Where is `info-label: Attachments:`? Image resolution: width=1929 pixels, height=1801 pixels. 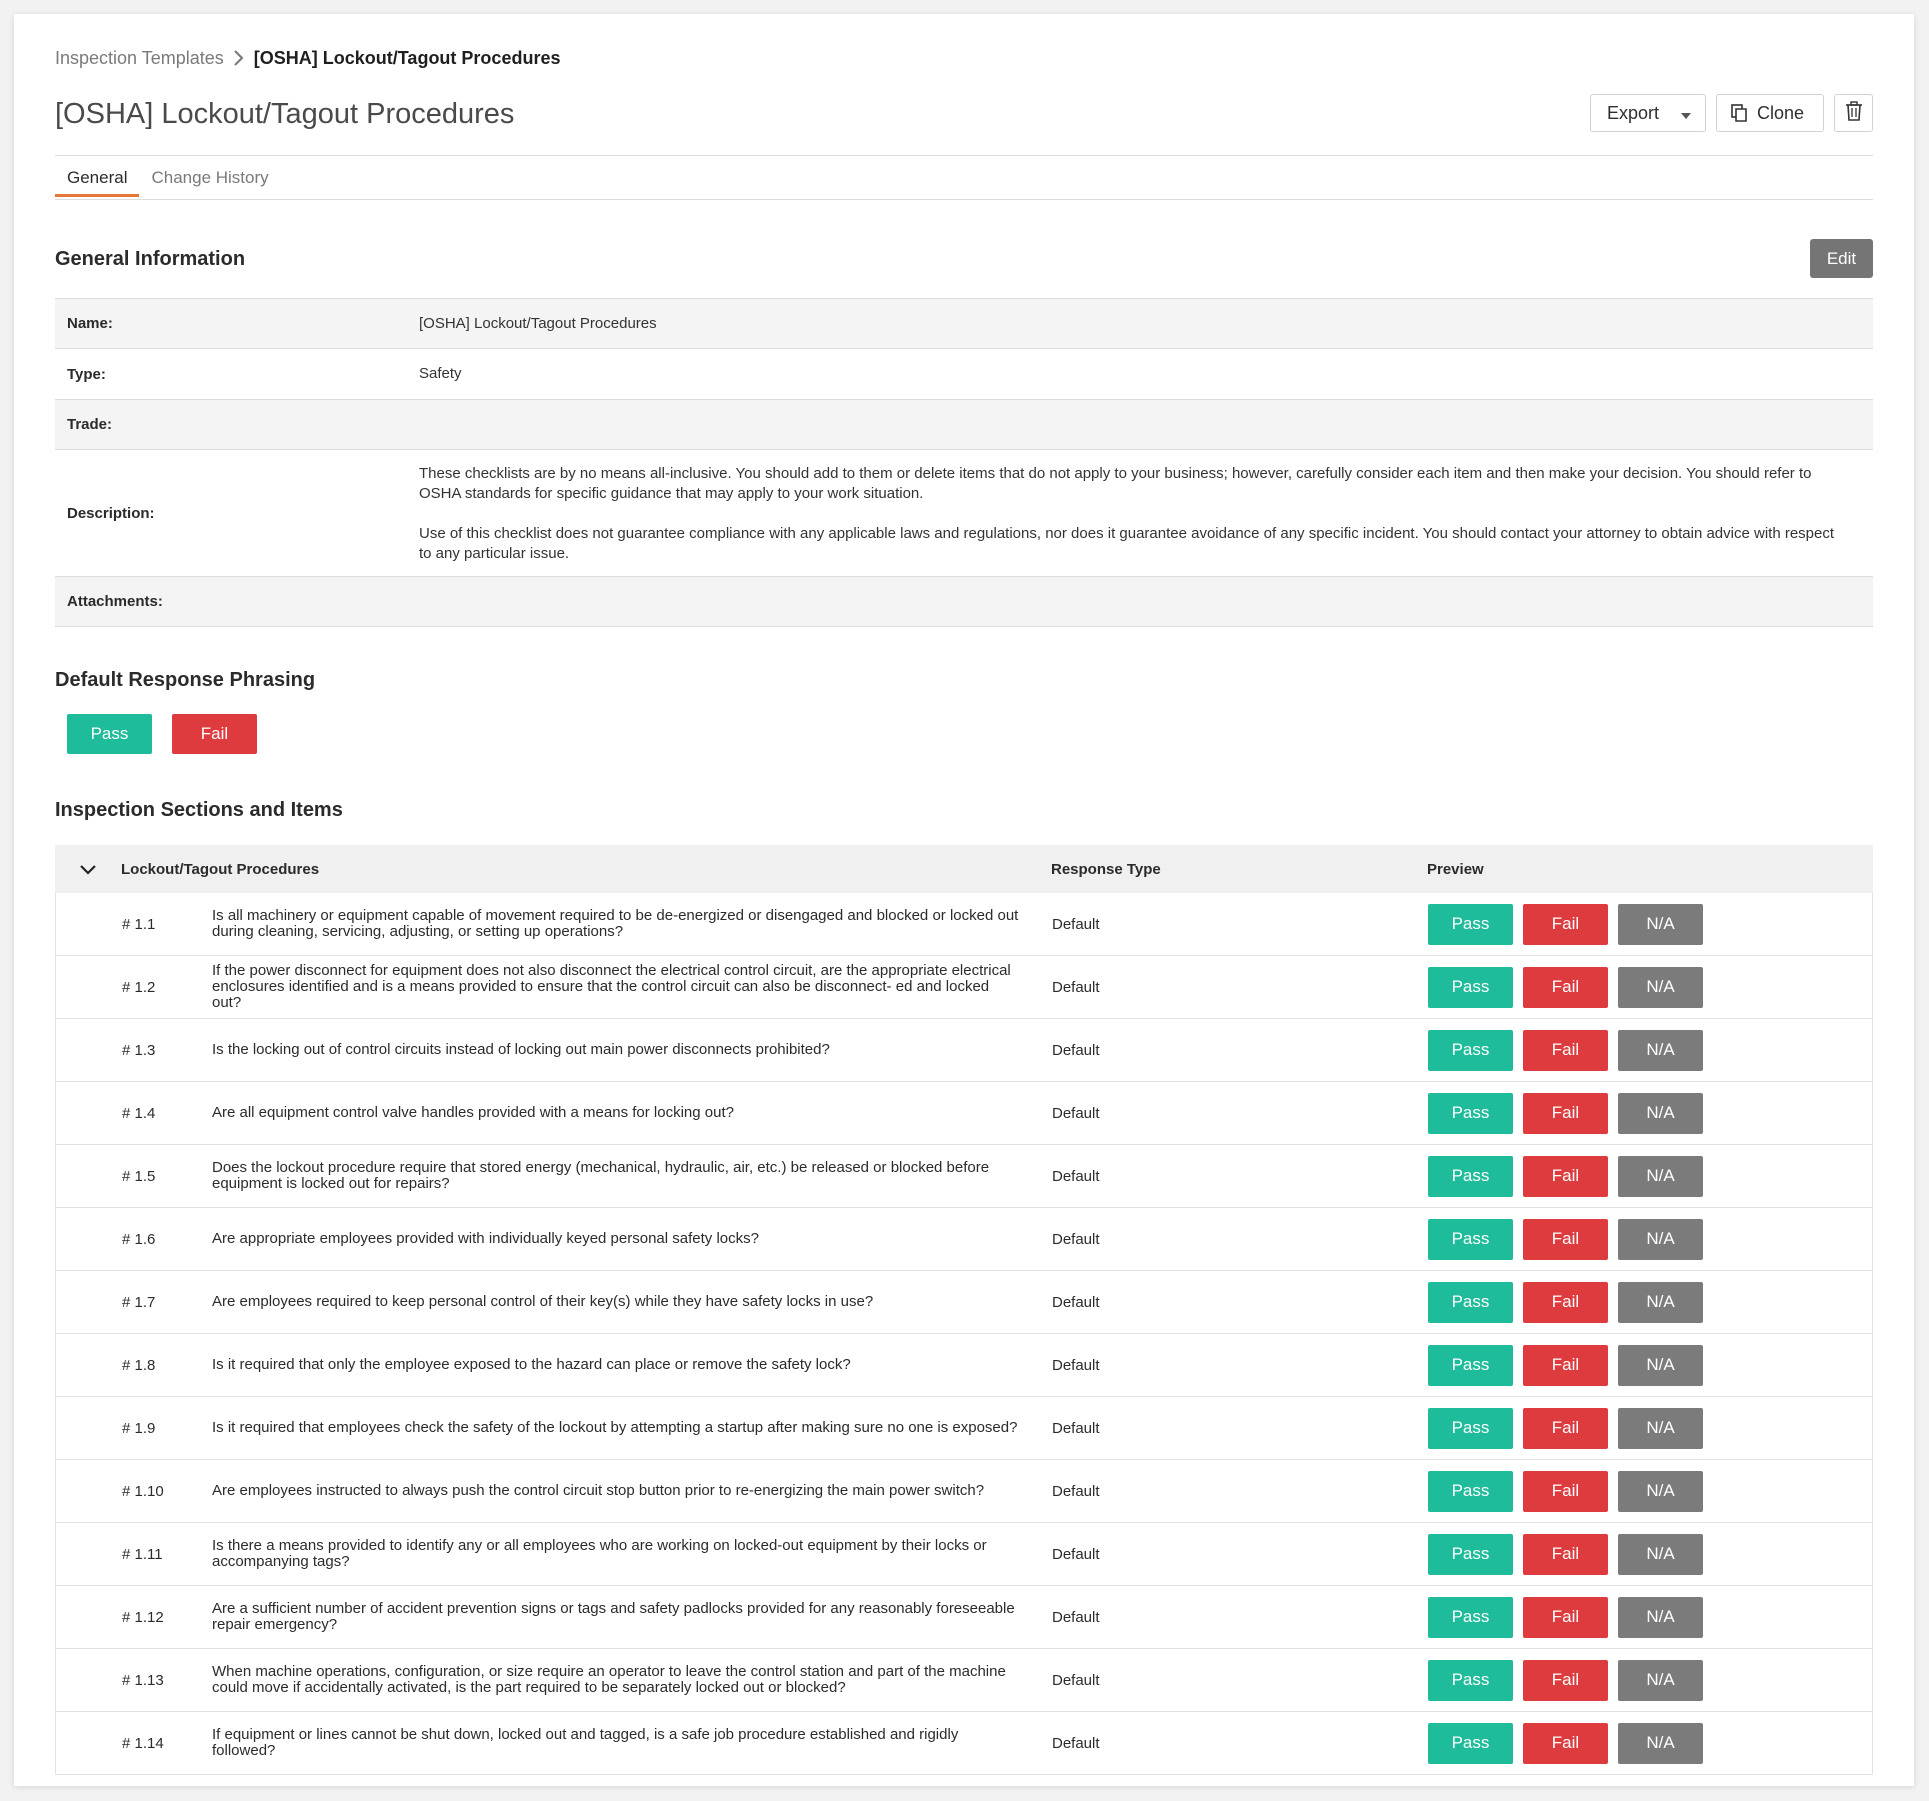 info-label: Attachments: is located at coordinates (115, 601).